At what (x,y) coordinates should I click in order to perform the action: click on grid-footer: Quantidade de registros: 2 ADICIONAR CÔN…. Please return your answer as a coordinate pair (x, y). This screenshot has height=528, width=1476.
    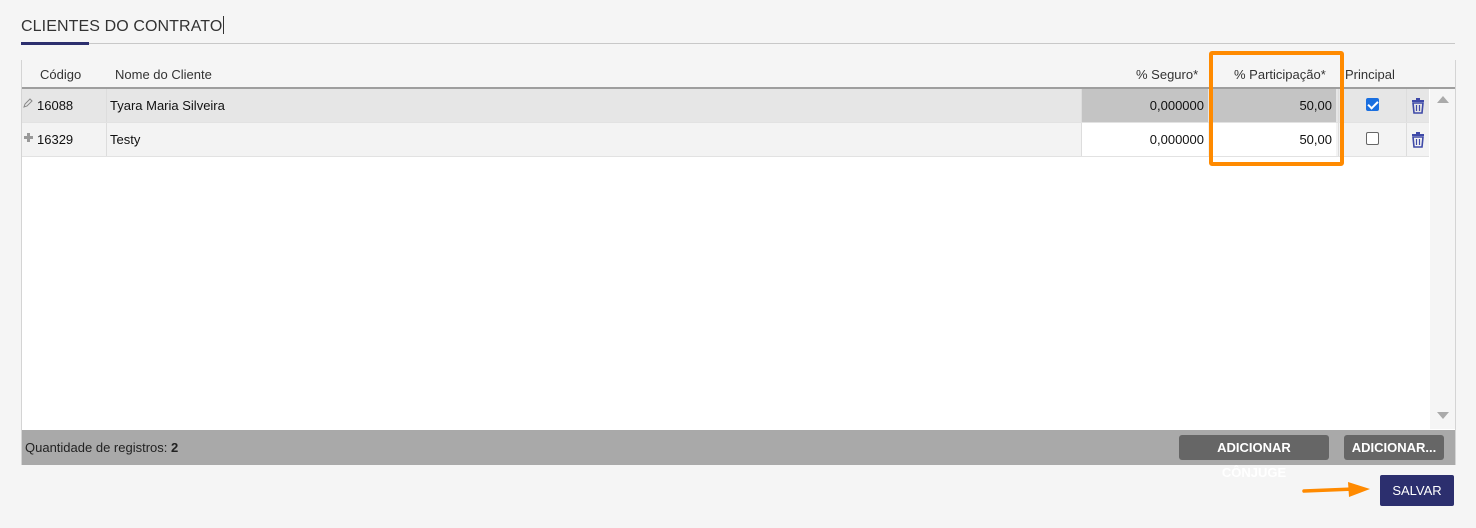
    Looking at the image, I should click on (738, 455).